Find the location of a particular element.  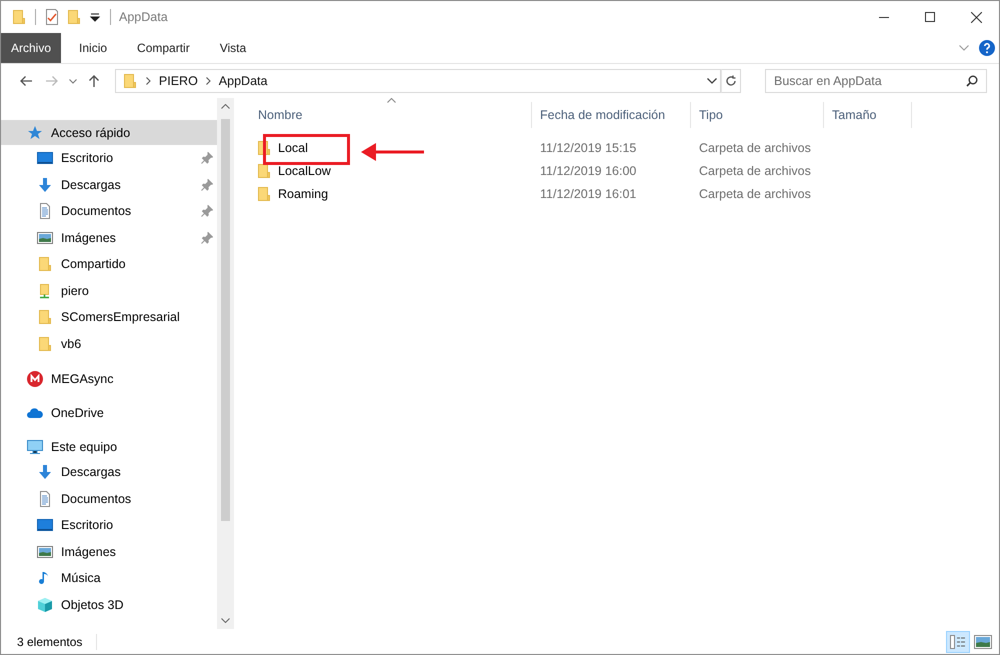

scroll-up-icon is located at coordinates (225, 106).